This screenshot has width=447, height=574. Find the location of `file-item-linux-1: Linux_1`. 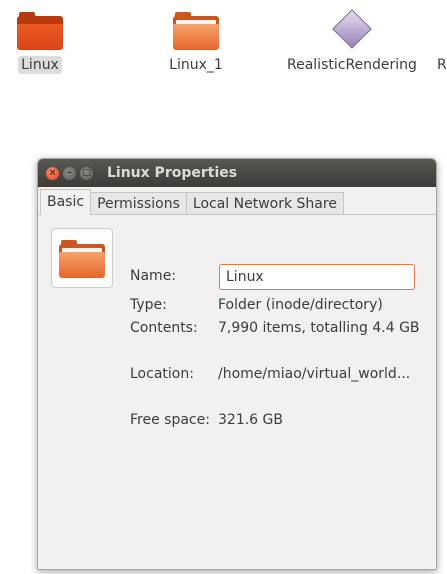

file-item-linux-1: Linux_1 is located at coordinates (196, 42).